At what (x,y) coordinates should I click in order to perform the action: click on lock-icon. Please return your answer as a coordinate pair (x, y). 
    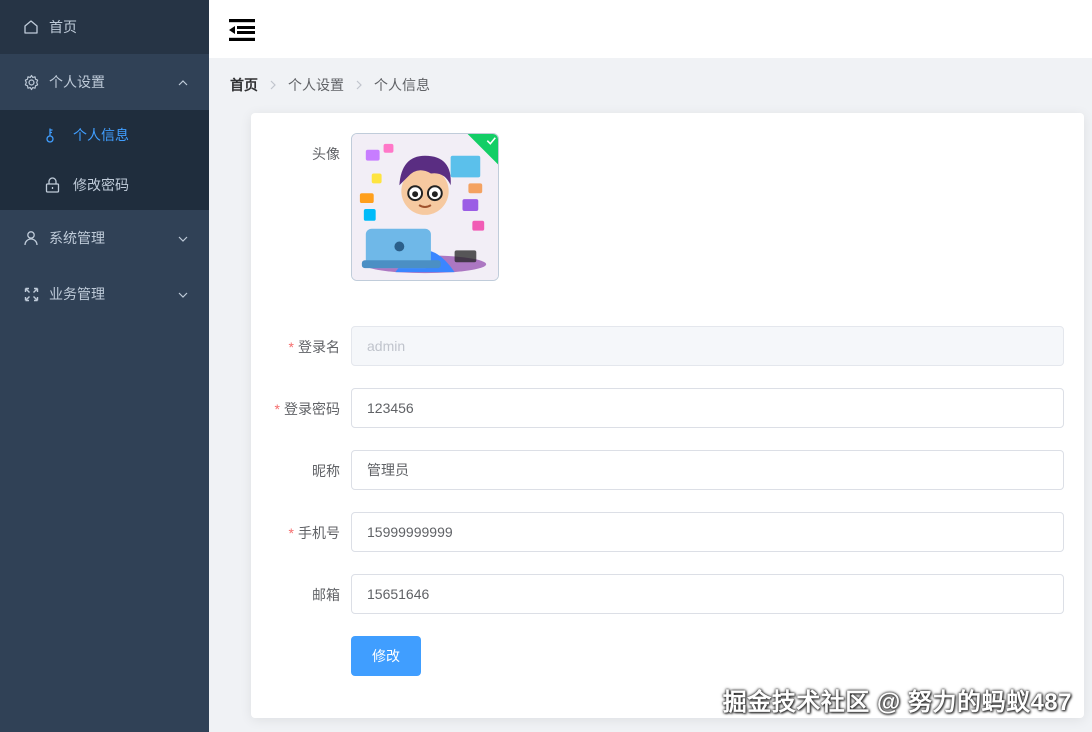
    Looking at the image, I should click on (52, 185).